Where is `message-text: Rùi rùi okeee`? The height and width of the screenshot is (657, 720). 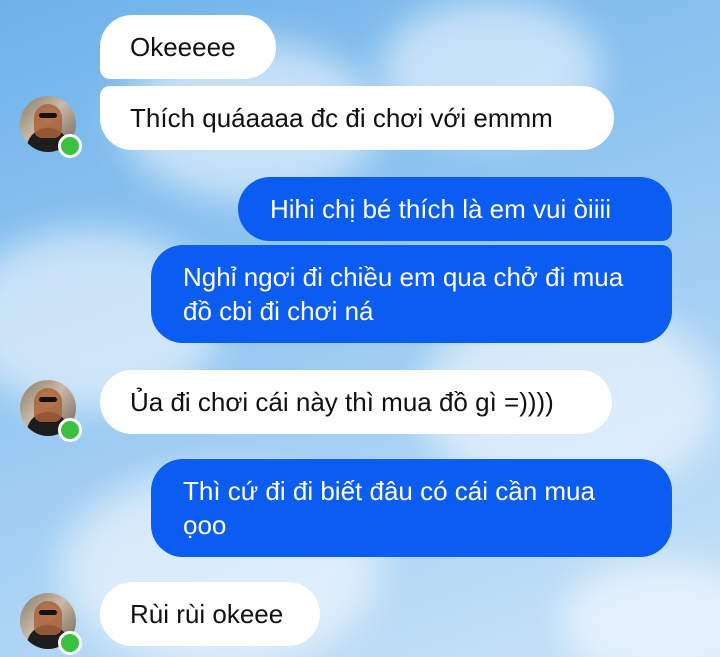 message-text: Rùi rùi okeee is located at coordinates (207, 614).